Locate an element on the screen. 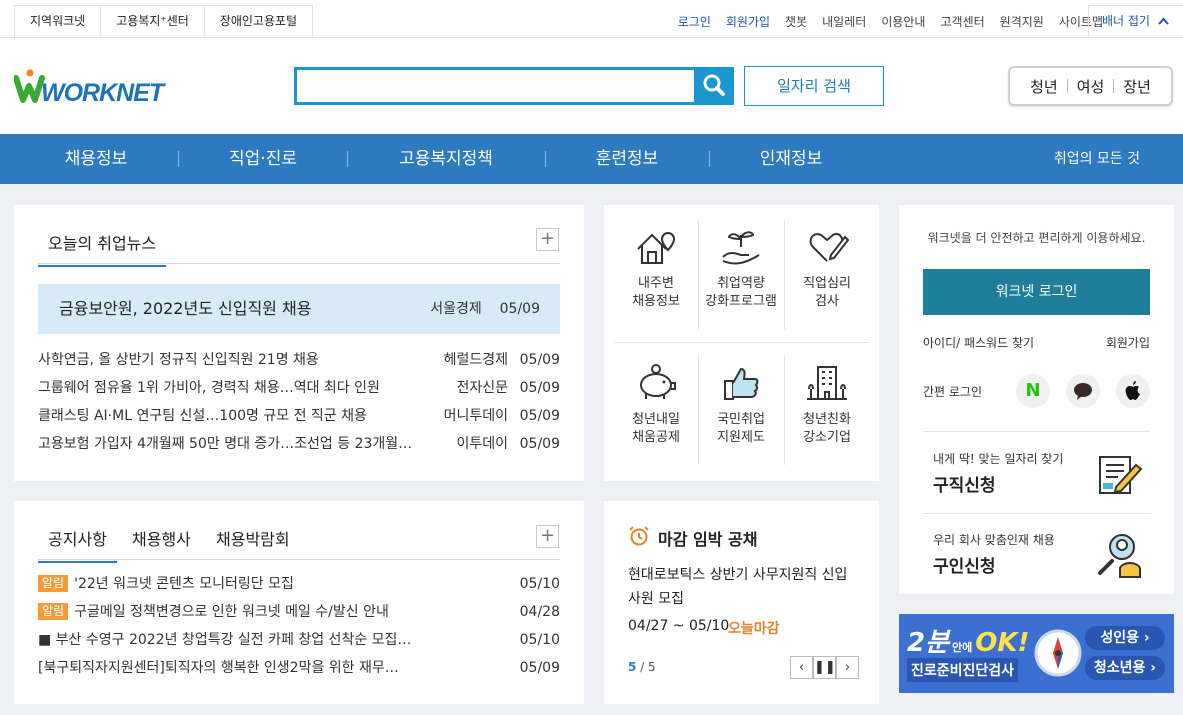  banner-headline: 2분 안에 OK! is located at coordinates (968, 640).